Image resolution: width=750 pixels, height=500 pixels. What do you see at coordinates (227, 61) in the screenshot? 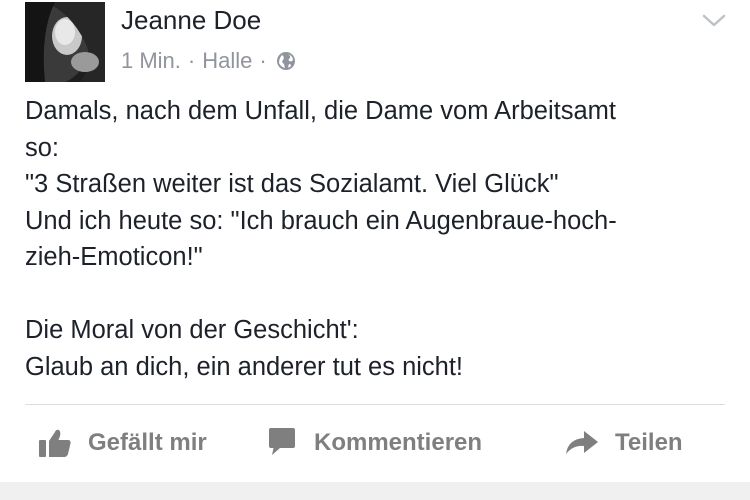
I see `post-location: Halle` at bounding box center [227, 61].